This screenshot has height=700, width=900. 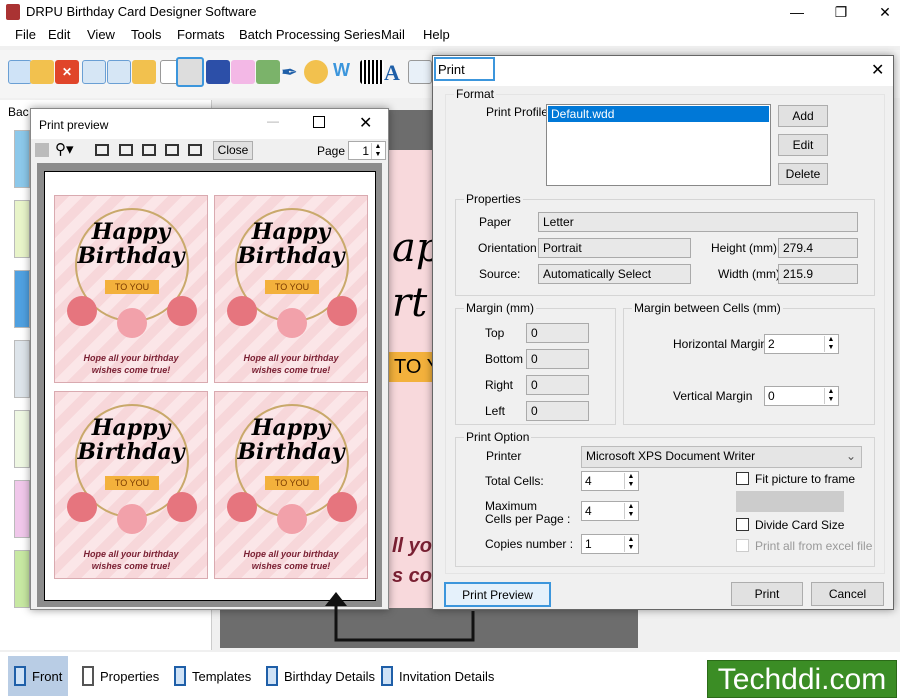 What do you see at coordinates (130, 676) in the screenshot?
I see `tab-label: Properties` at bounding box center [130, 676].